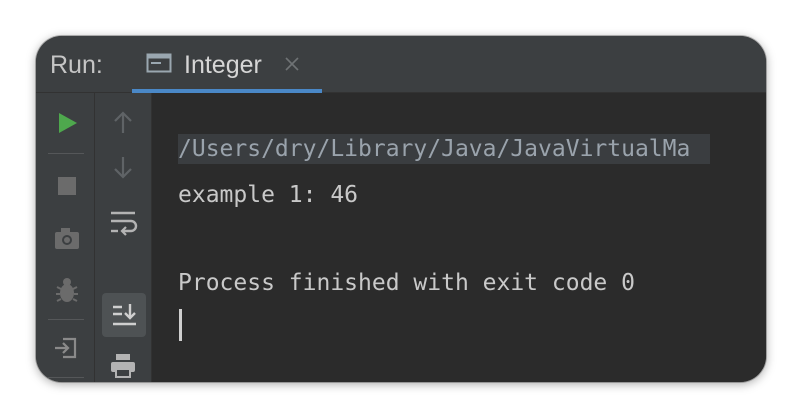 The width and height of the screenshot is (802, 418). I want to click on run-actions-toolbar, so click(65, 237).